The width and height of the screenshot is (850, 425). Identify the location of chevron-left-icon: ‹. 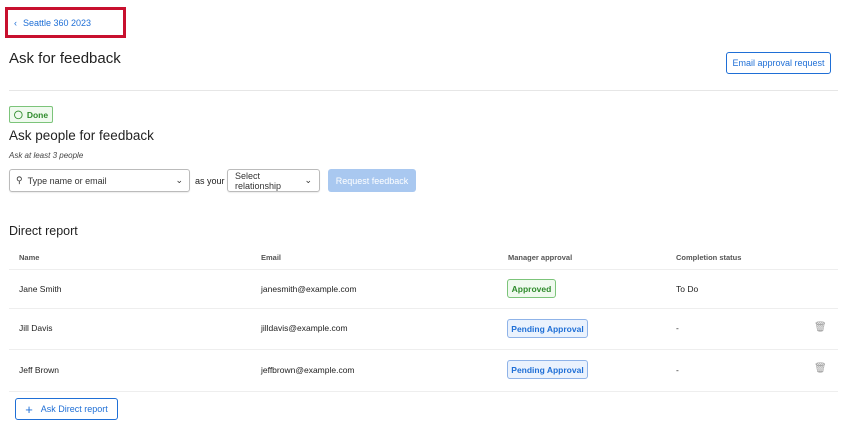
(15, 22).